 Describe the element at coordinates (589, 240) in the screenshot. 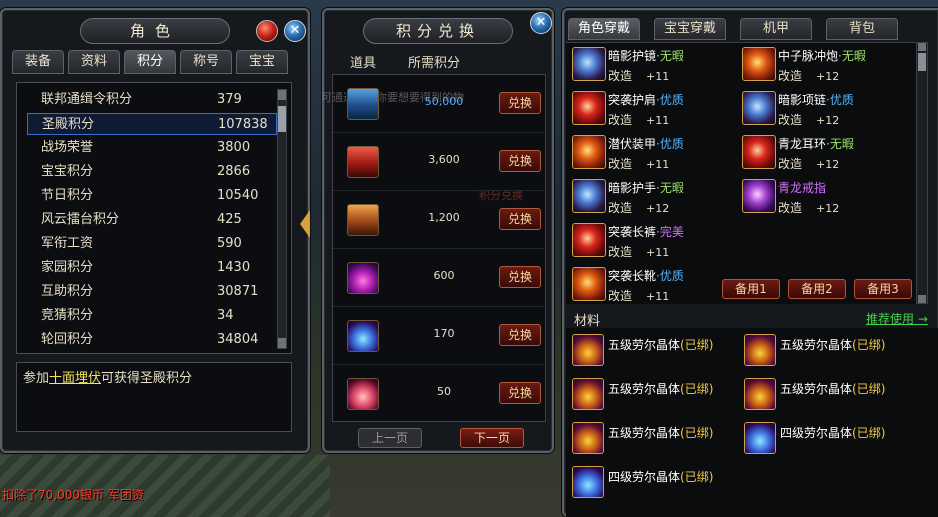

I see `pants-icon` at that location.